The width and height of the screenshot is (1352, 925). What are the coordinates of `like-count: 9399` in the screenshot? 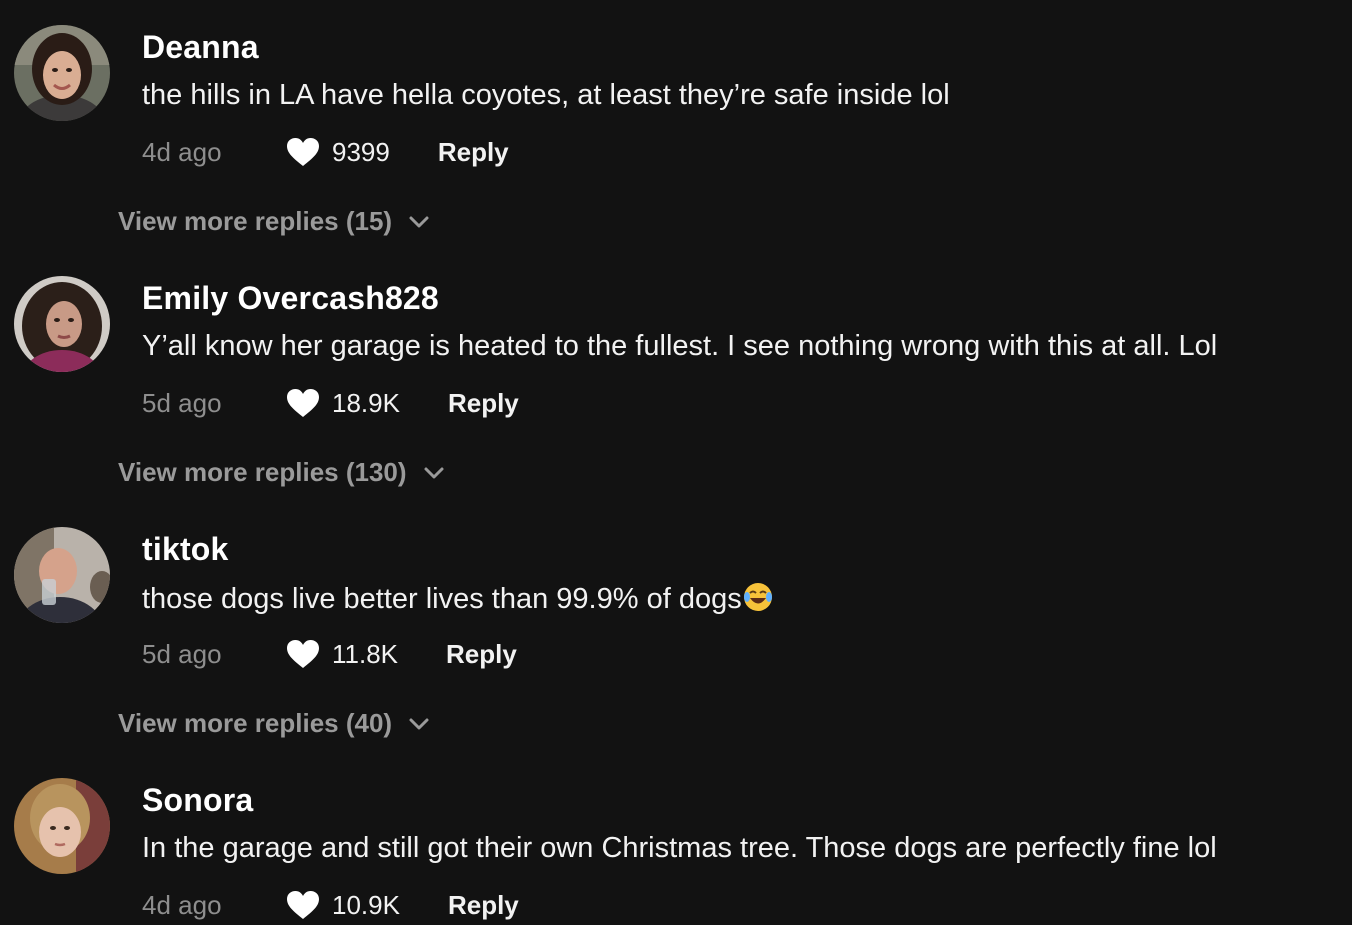 It's located at (361, 151).